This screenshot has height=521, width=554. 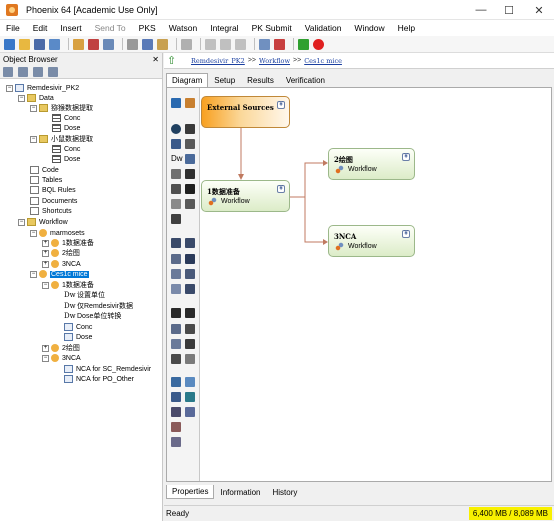 What do you see at coordinates (190, 492) in the screenshot?
I see `tab-properties: Properties` at bounding box center [190, 492].